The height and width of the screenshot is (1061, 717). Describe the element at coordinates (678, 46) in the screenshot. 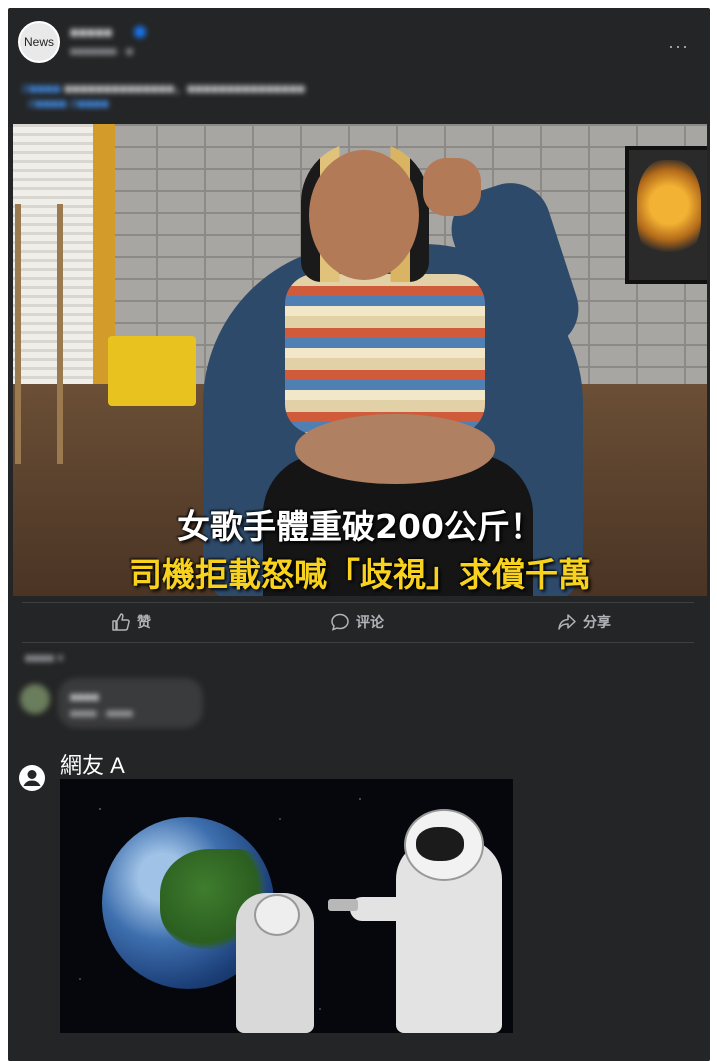

I see `more-options-icon: ···` at that location.